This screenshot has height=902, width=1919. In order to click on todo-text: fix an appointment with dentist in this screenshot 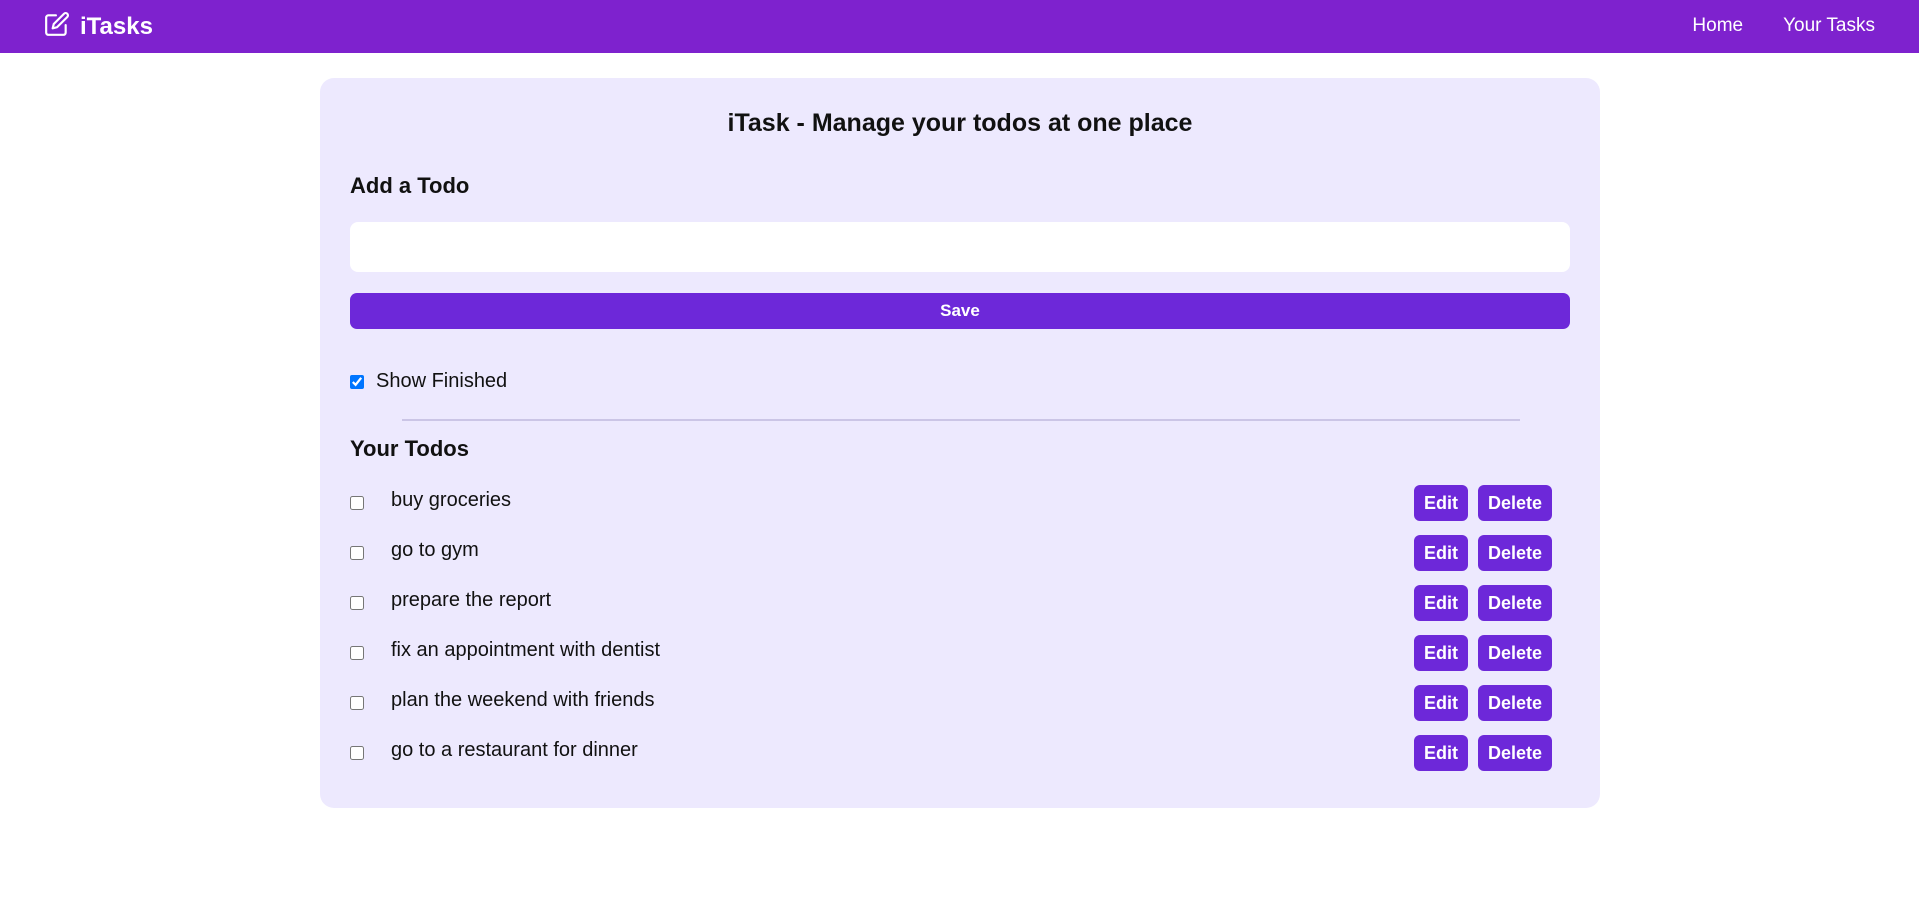, I will do `click(526, 649)`.